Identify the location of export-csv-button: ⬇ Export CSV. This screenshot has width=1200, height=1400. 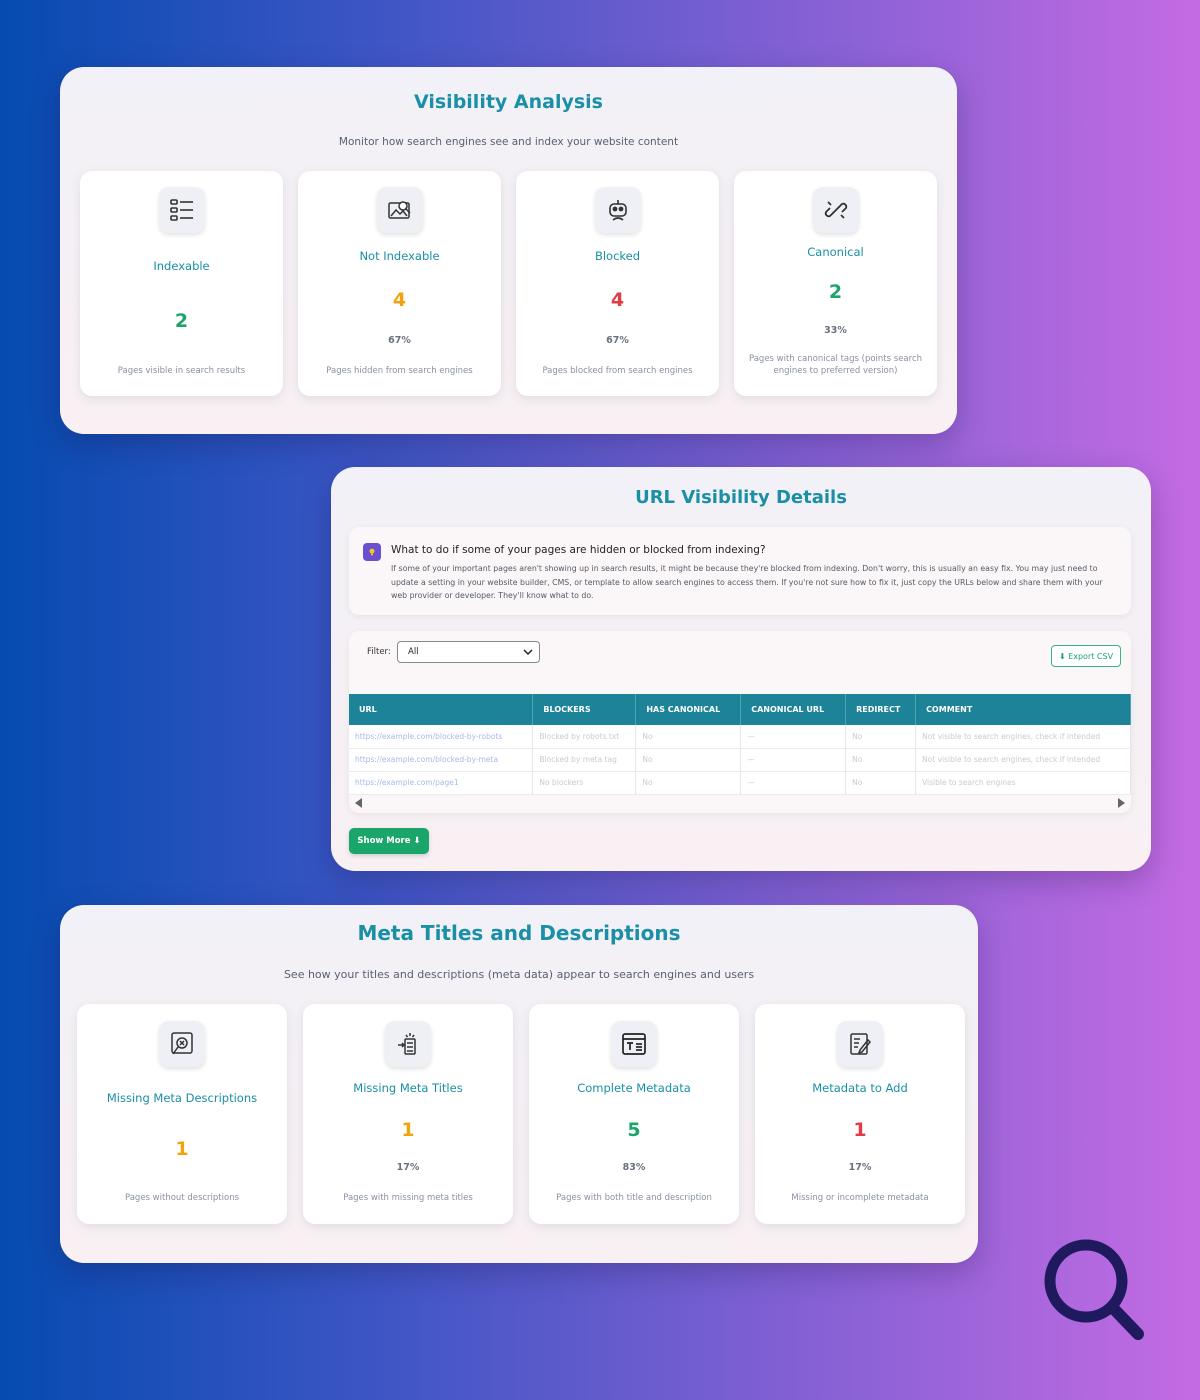
(1086, 656).